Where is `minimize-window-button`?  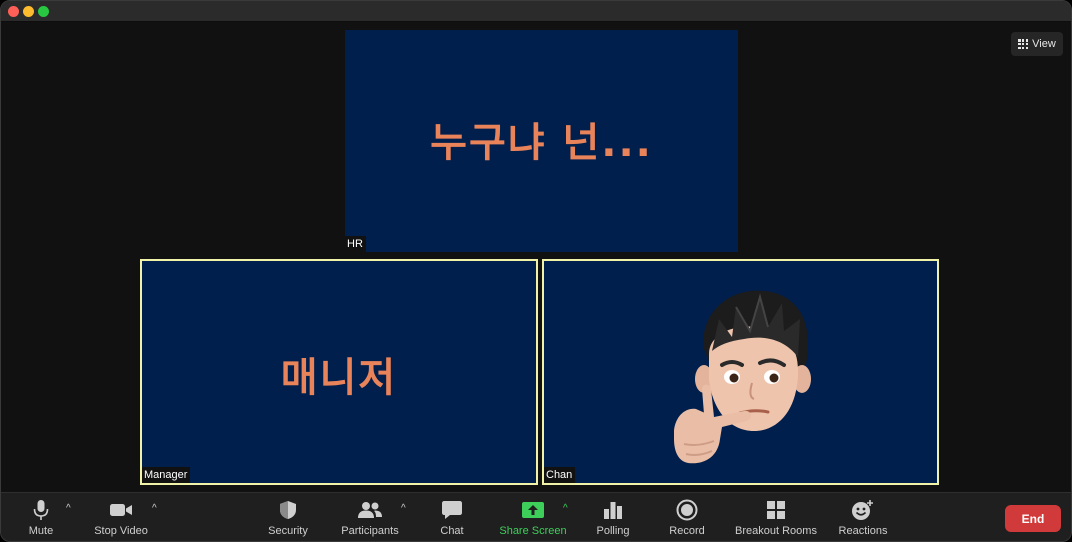 minimize-window-button is located at coordinates (28, 11).